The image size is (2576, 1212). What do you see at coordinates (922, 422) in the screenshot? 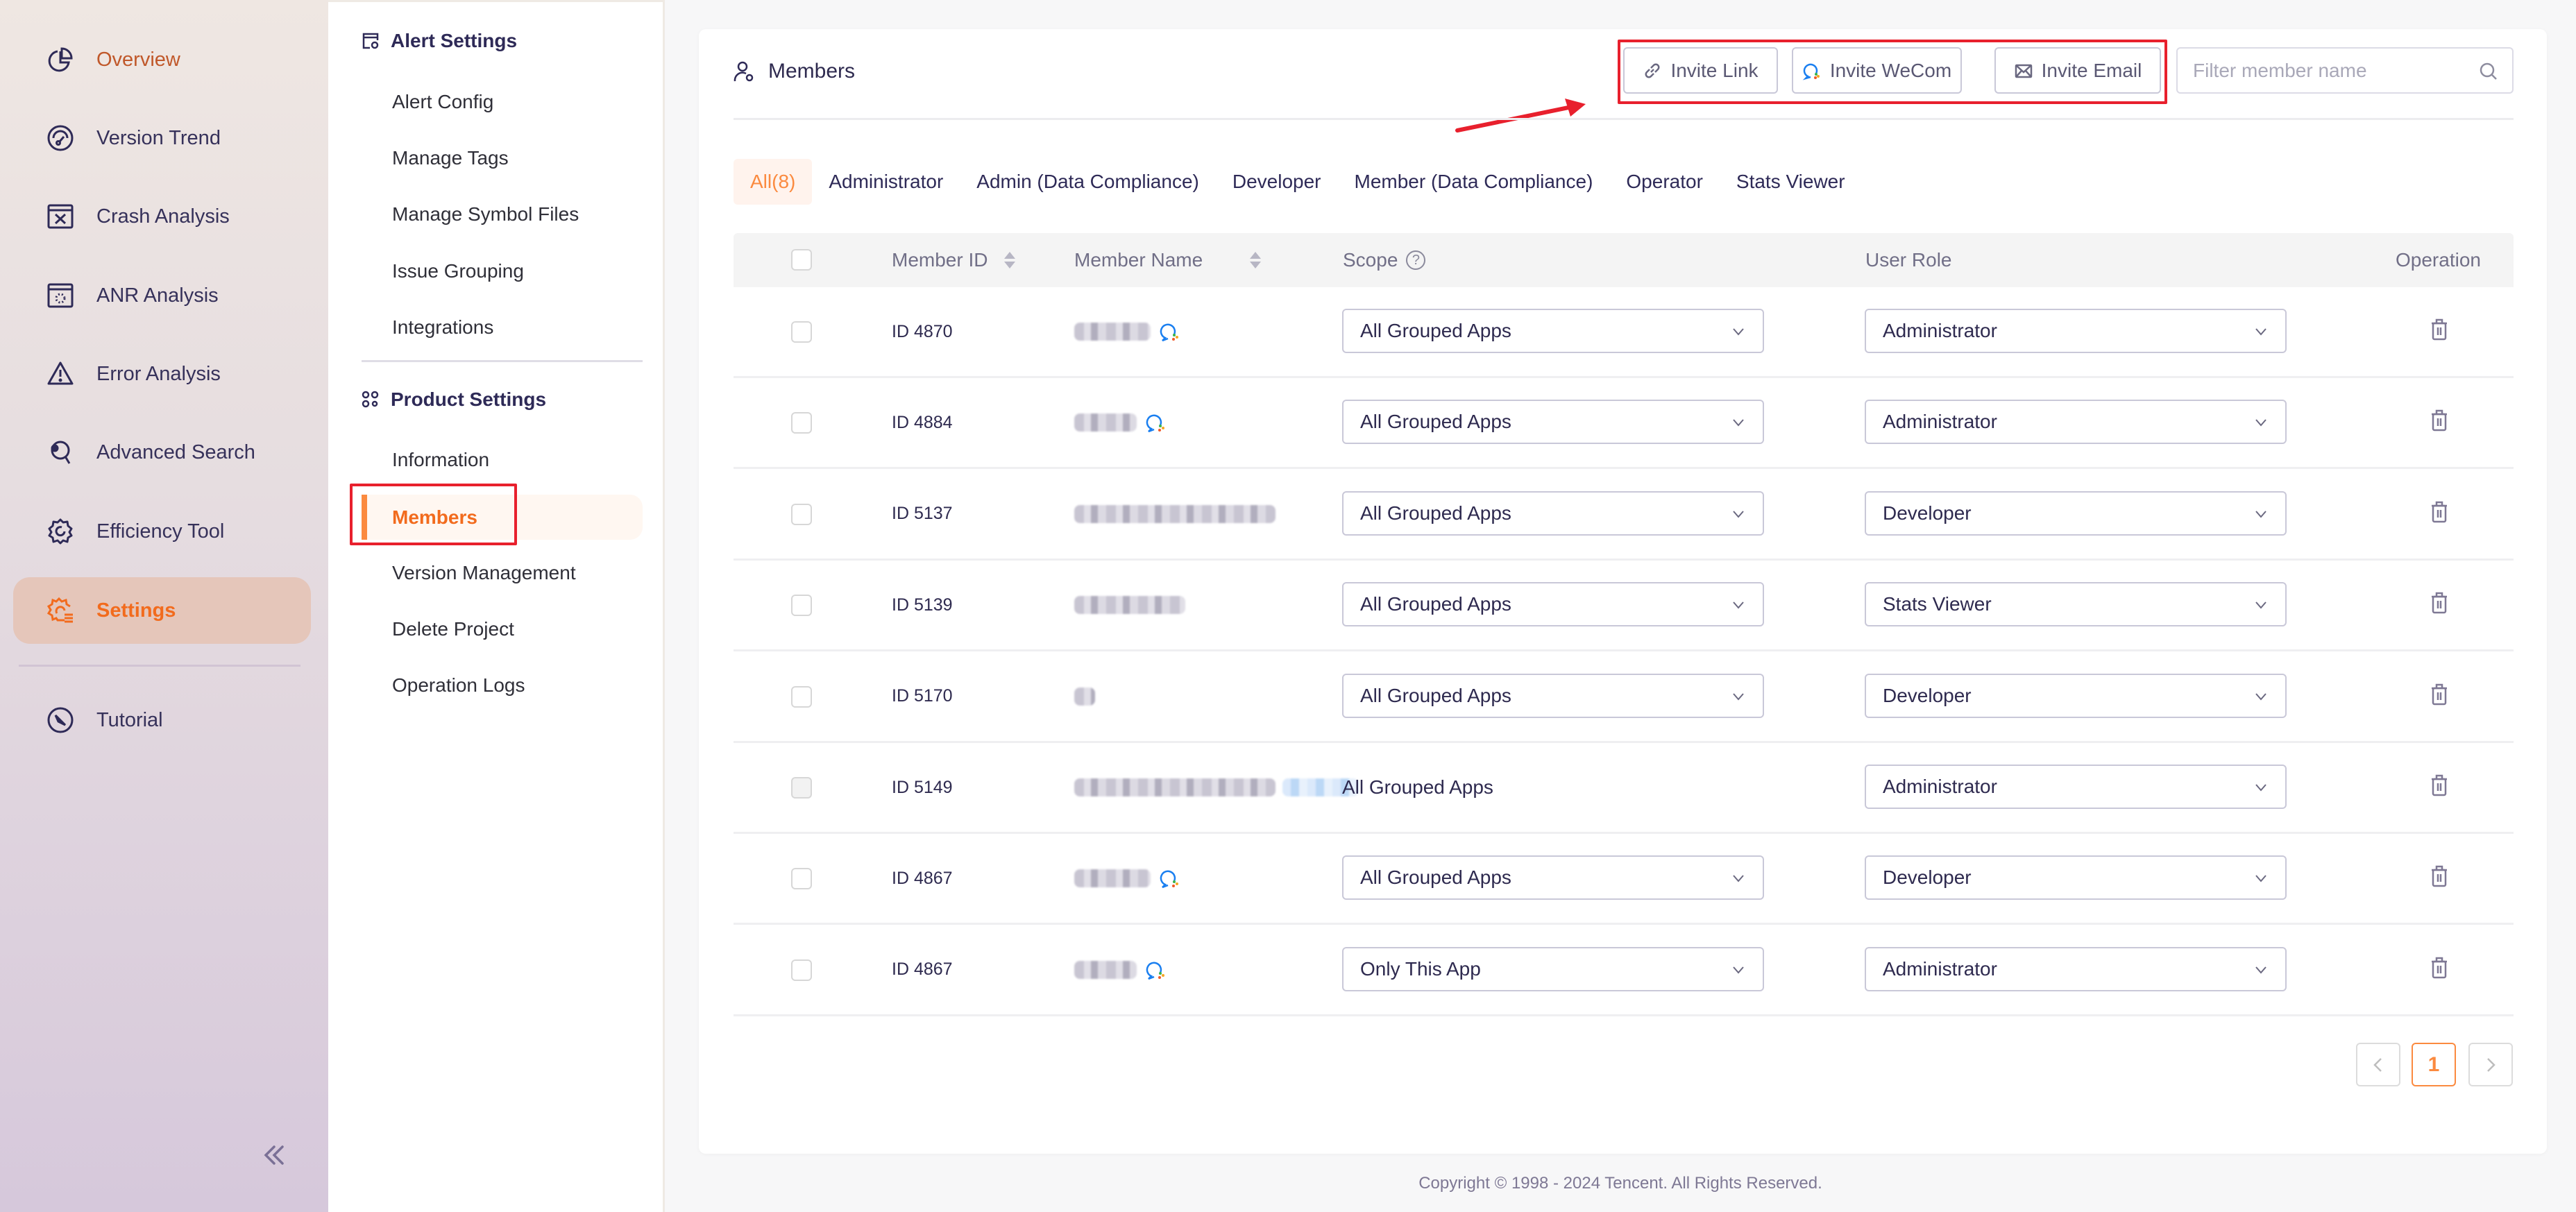
I see `member-id: ID 4884` at bounding box center [922, 422].